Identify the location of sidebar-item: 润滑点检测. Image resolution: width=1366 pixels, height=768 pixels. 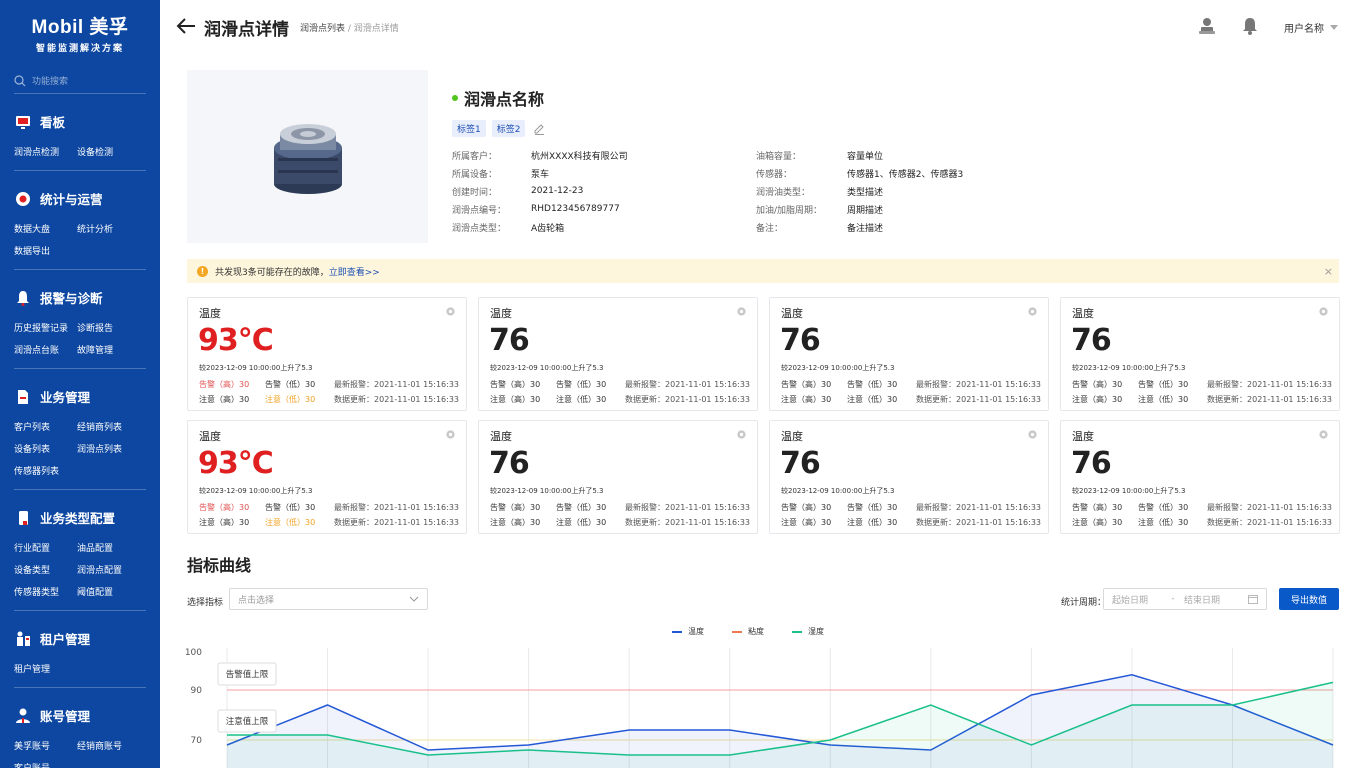
(45, 151).